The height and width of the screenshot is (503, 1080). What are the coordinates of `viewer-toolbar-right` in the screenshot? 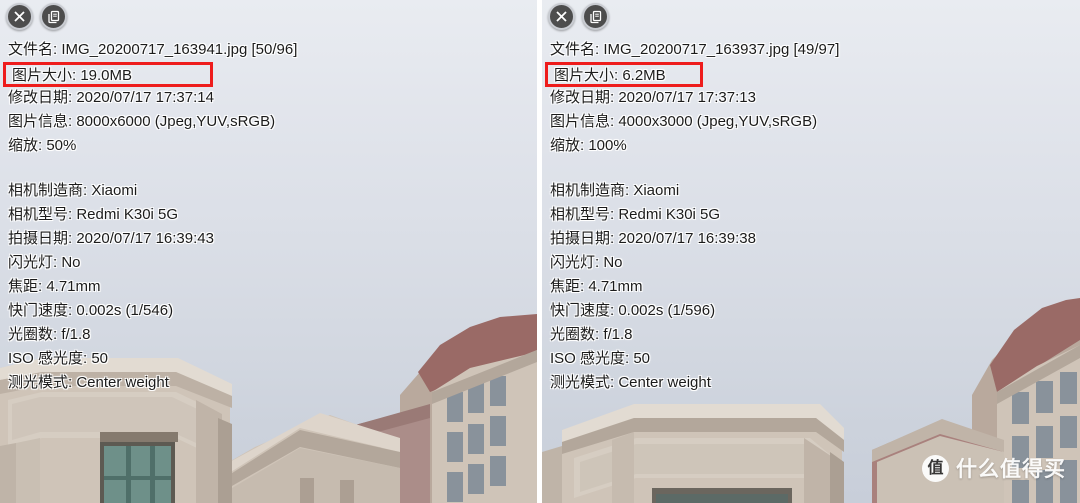 It's located at (578, 16).